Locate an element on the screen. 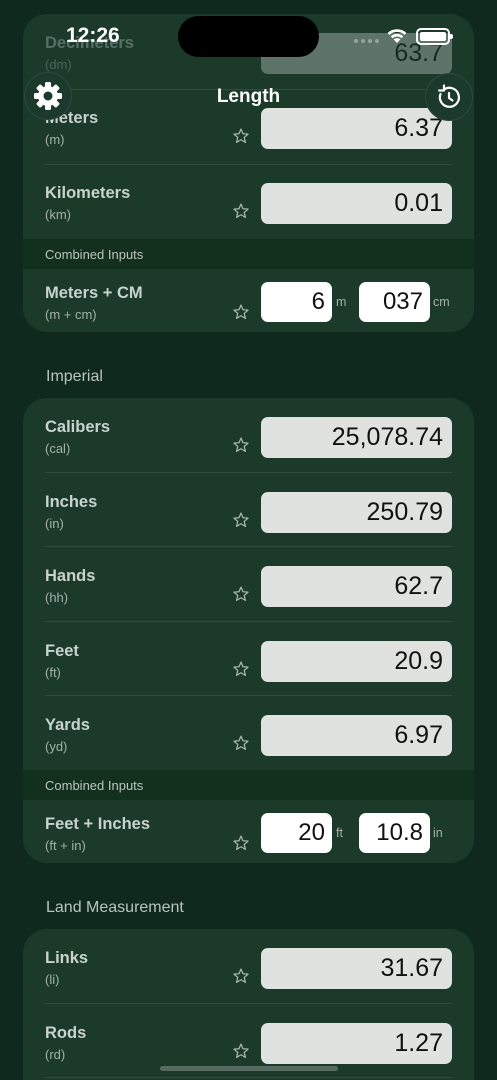 This screenshot has width=497, height=1080. unit-abbreviation: (yd) is located at coordinates (56, 746).